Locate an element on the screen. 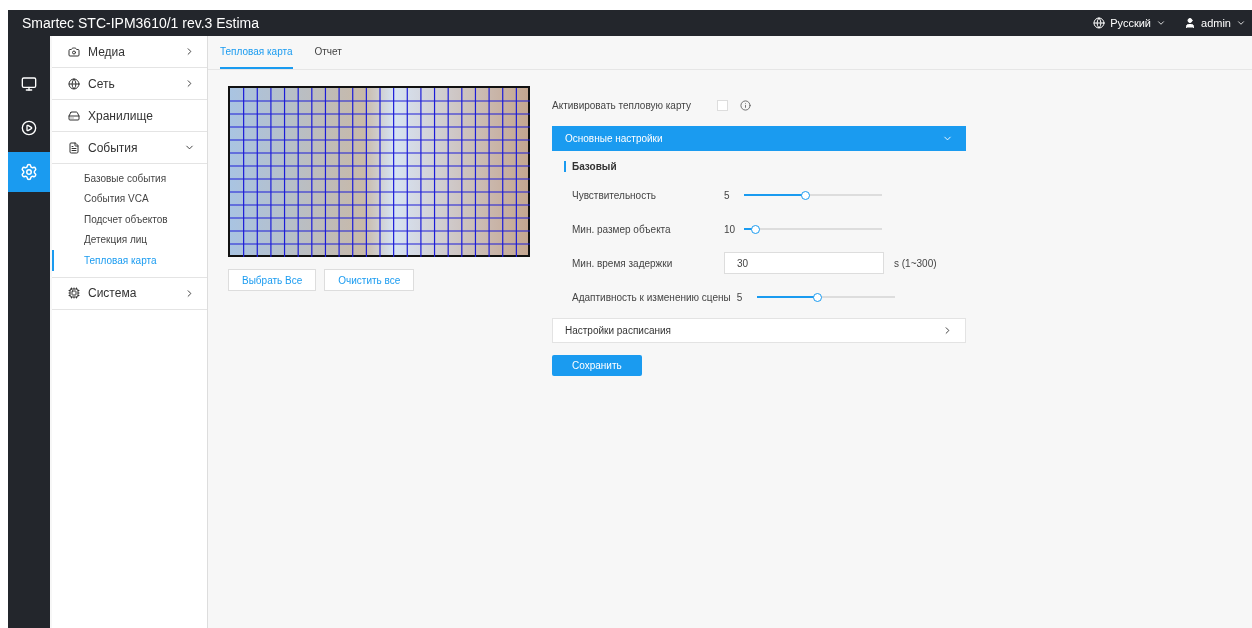  submenu-item: Подсчет объектов is located at coordinates (129, 219).